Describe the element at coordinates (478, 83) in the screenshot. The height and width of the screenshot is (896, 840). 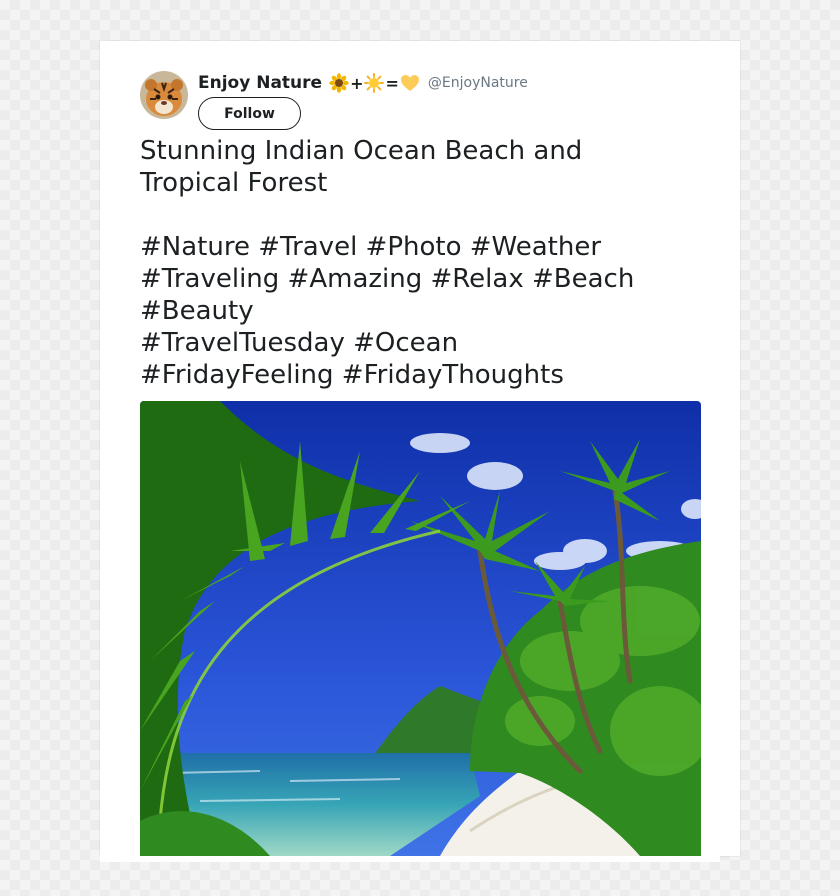
I see `user-handle: @EnjoyNature` at that location.